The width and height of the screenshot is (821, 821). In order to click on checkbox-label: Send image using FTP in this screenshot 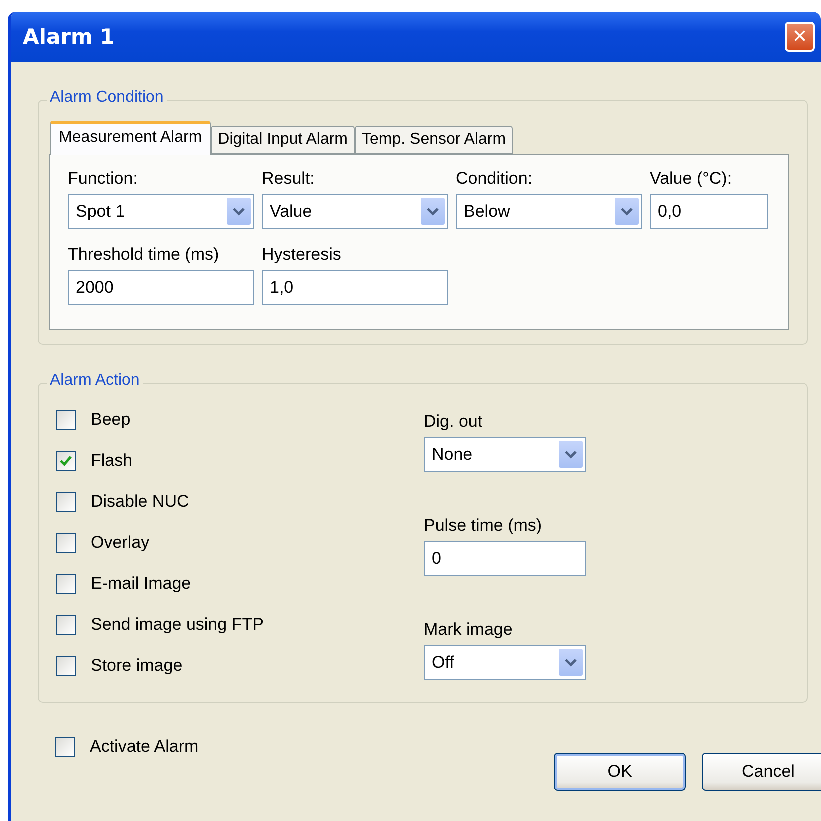, I will do `click(177, 625)`.